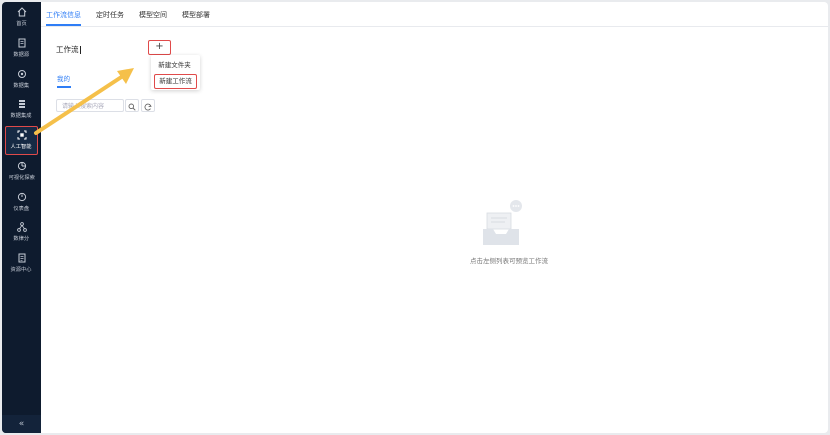 This screenshot has width=830, height=435. Describe the element at coordinates (509, 261) in the screenshot. I see `empty-state-text: 点击左侧列表可预览工作流` at that location.